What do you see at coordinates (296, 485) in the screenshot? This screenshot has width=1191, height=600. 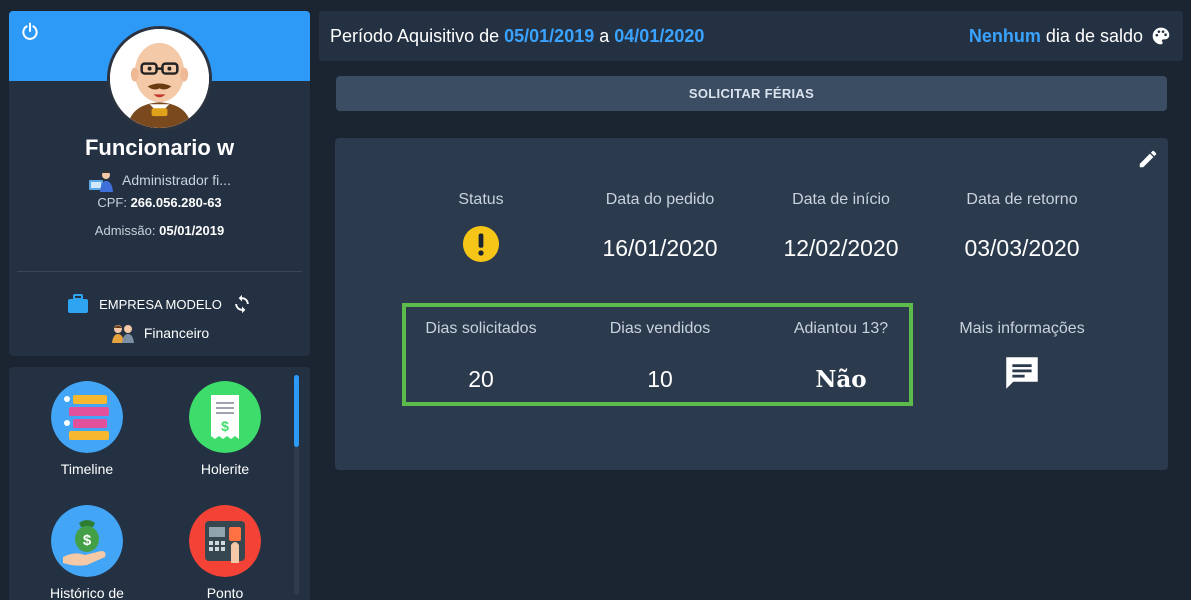 I see `apps-scrollbar` at bounding box center [296, 485].